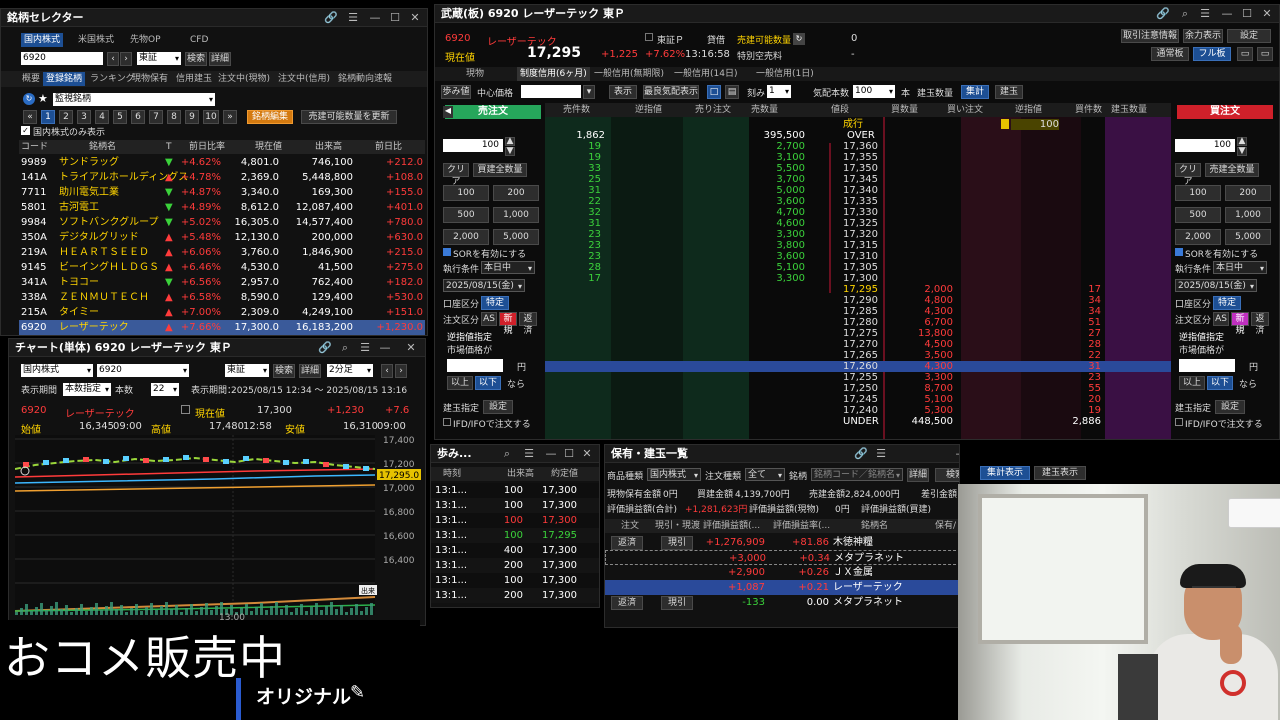 The image size is (1280, 720). What do you see at coordinates (165, 389) in the screenshot?
I see `count-select: 22` at bounding box center [165, 389].